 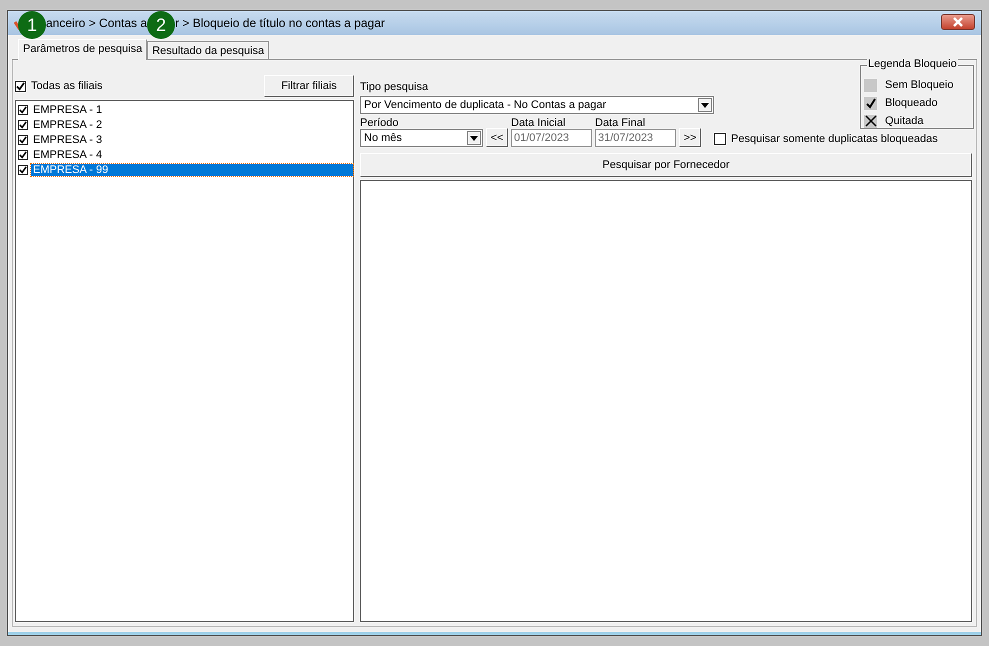 What do you see at coordinates (97, 23) in the screenshot?
I see `window-title: anceiro > Contas a` at bounding box center [97, 23].